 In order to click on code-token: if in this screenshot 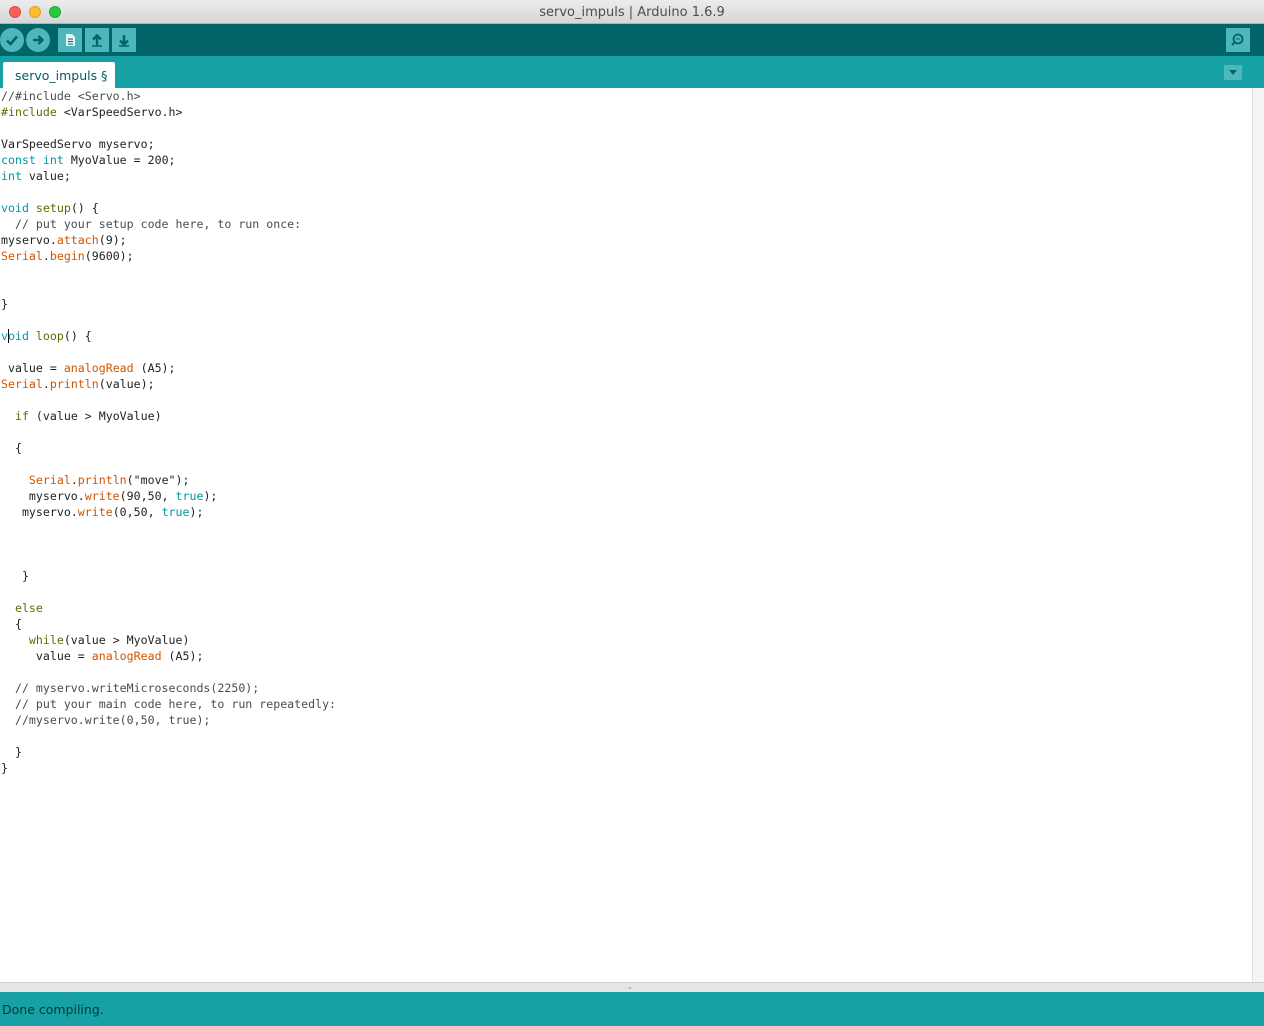, I will do `click(21, 416)`.